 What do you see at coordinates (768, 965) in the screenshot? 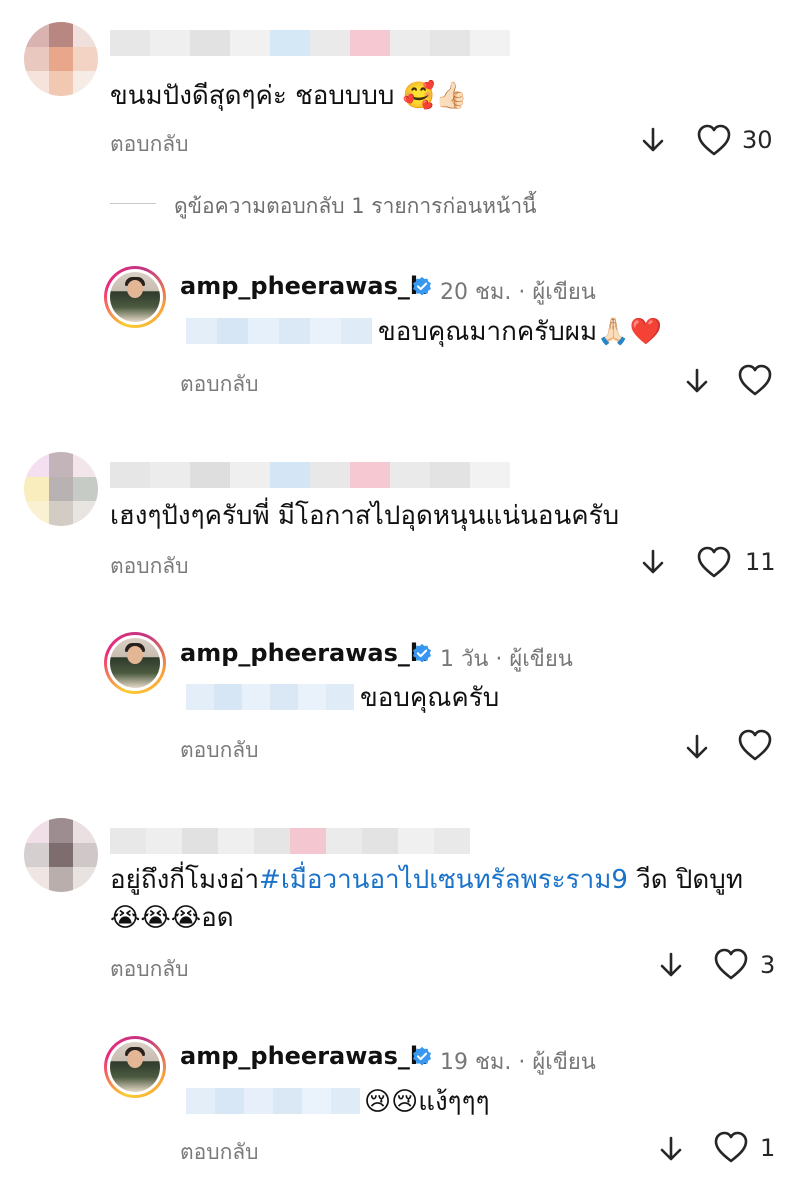
I see `like-count: 3` at bounding box center [768, 965].